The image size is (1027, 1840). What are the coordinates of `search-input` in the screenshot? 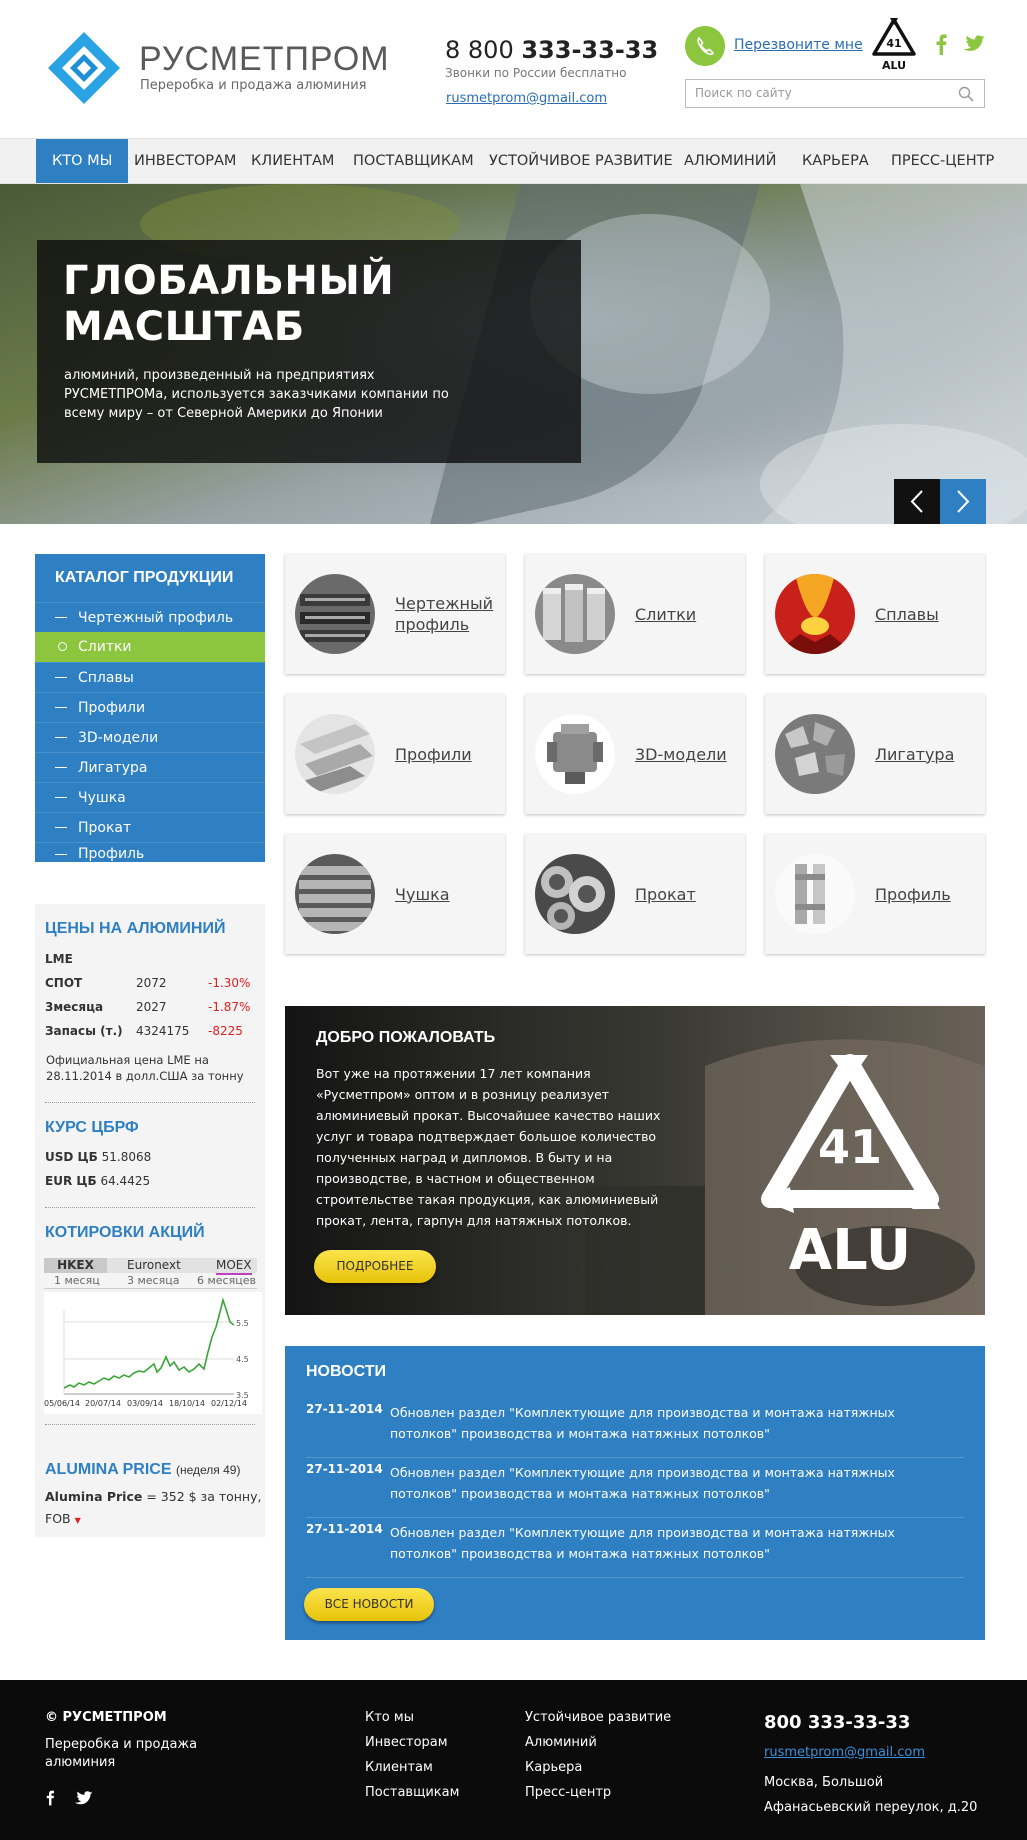 It's located at (820, 93).